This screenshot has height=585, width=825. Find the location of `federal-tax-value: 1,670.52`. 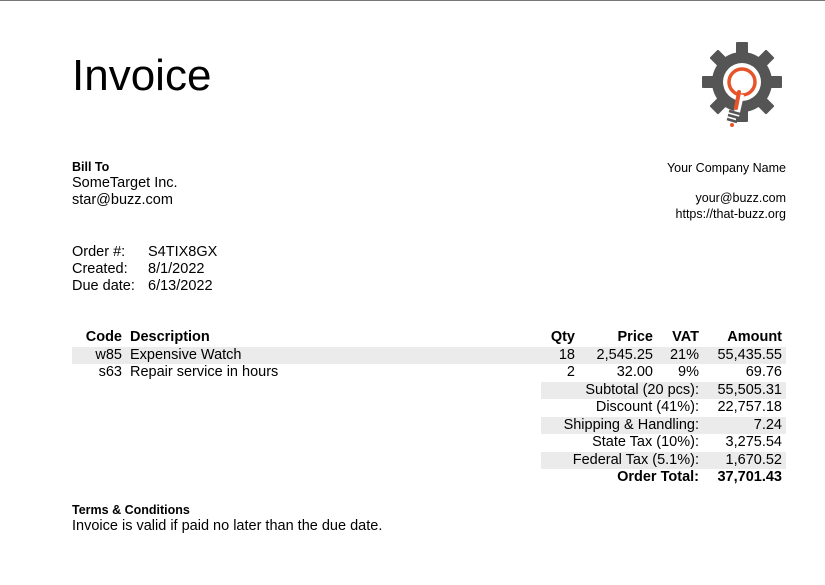

federal-tax-value: 1,670.52 is located at coordinates (744, 460).